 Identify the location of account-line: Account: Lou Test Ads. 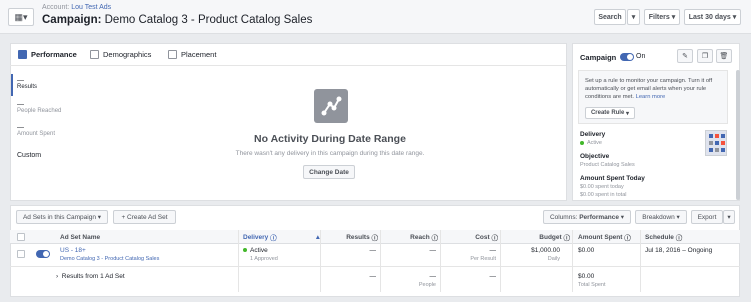
(76, 7).